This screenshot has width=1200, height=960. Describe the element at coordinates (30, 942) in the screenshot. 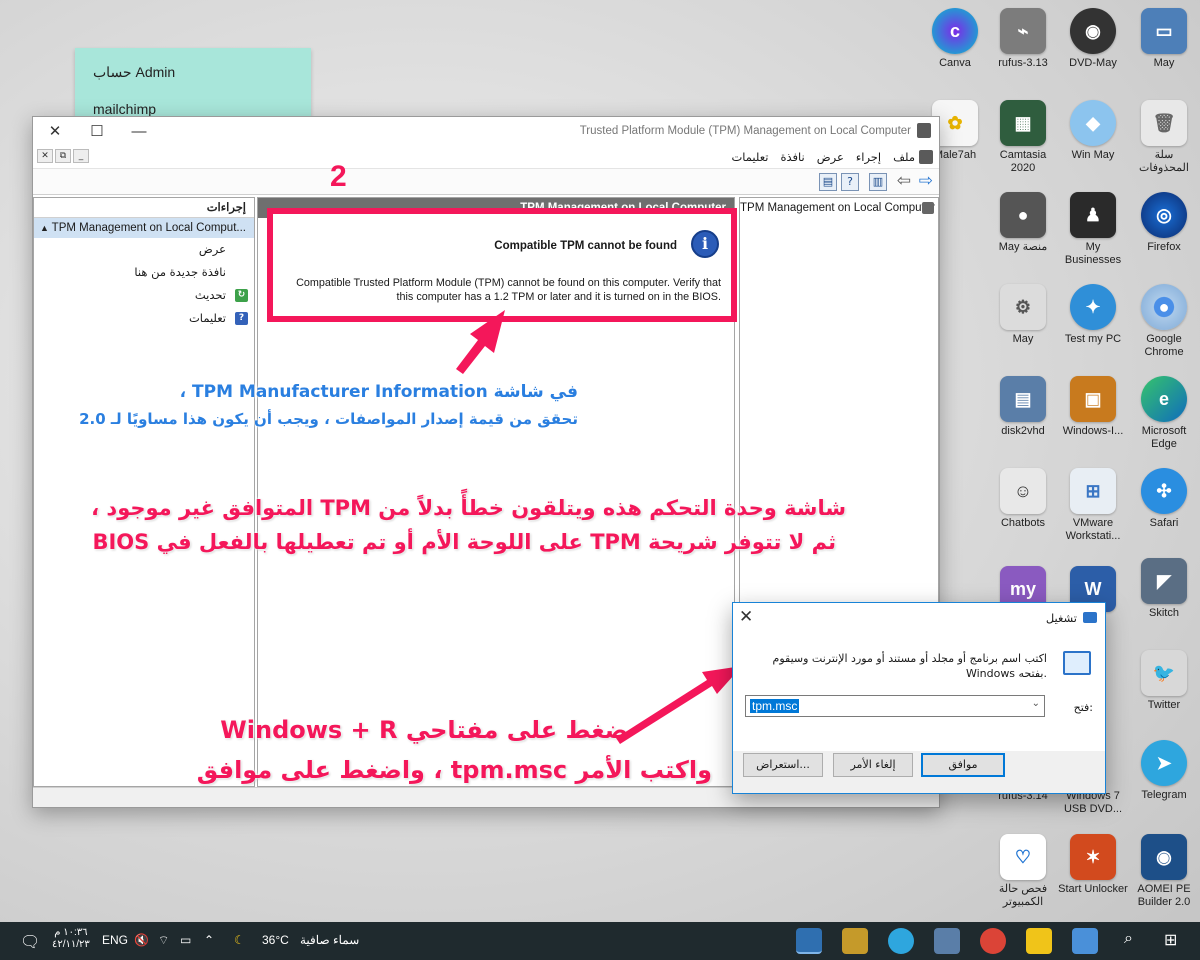

I see `notifications-icon: 🗨` at that location.